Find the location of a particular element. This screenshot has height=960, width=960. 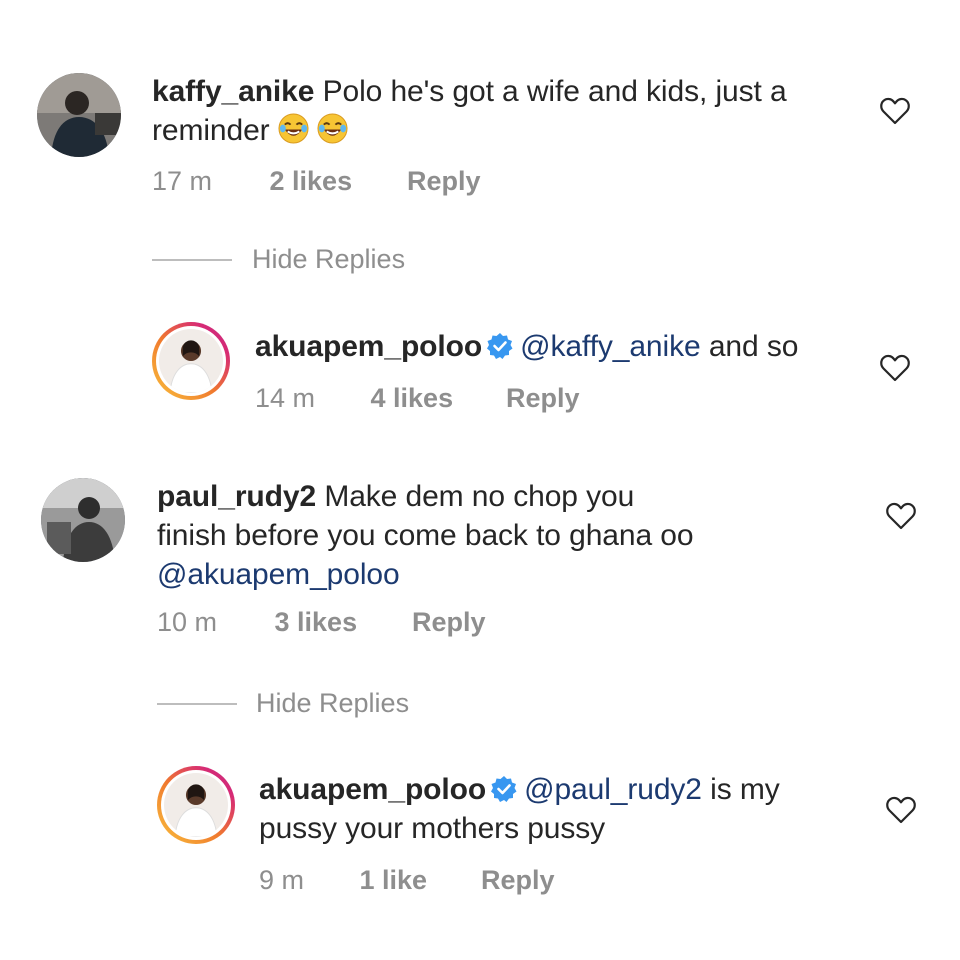

comment-time: 17 m is located at coordinates (182, 181).